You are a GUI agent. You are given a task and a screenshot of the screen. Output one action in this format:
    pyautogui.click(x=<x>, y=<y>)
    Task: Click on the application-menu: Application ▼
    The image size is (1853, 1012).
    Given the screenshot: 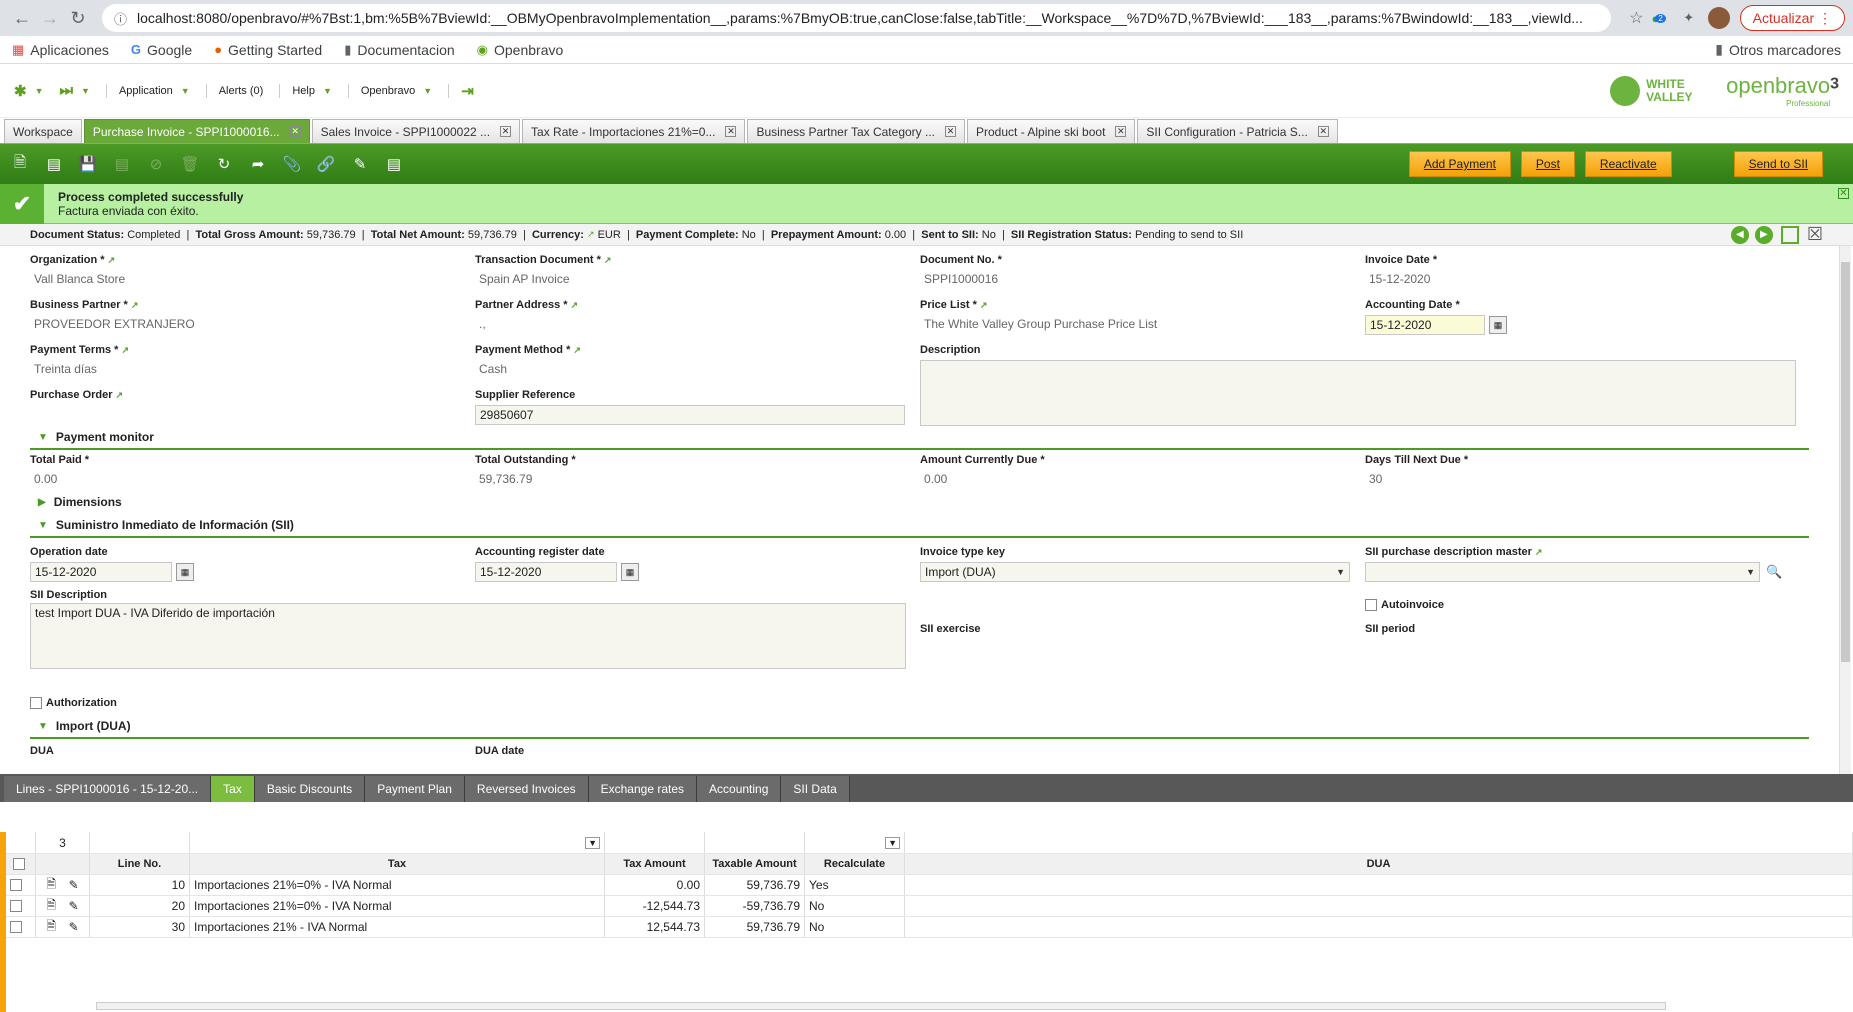 What is the action you would take?
    pyautogui.click(x=154, y=91)
    